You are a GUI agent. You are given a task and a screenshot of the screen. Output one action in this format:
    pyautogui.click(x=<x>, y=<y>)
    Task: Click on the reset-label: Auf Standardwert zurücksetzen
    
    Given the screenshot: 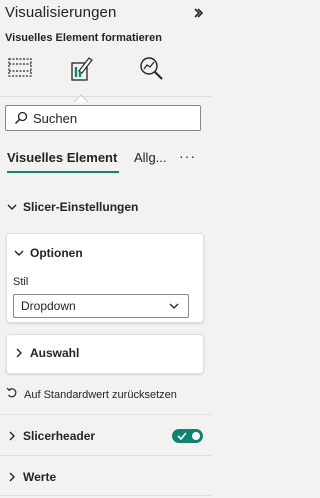 What is the action you would take?
    pyautogui.click(x=100, y=395)
    